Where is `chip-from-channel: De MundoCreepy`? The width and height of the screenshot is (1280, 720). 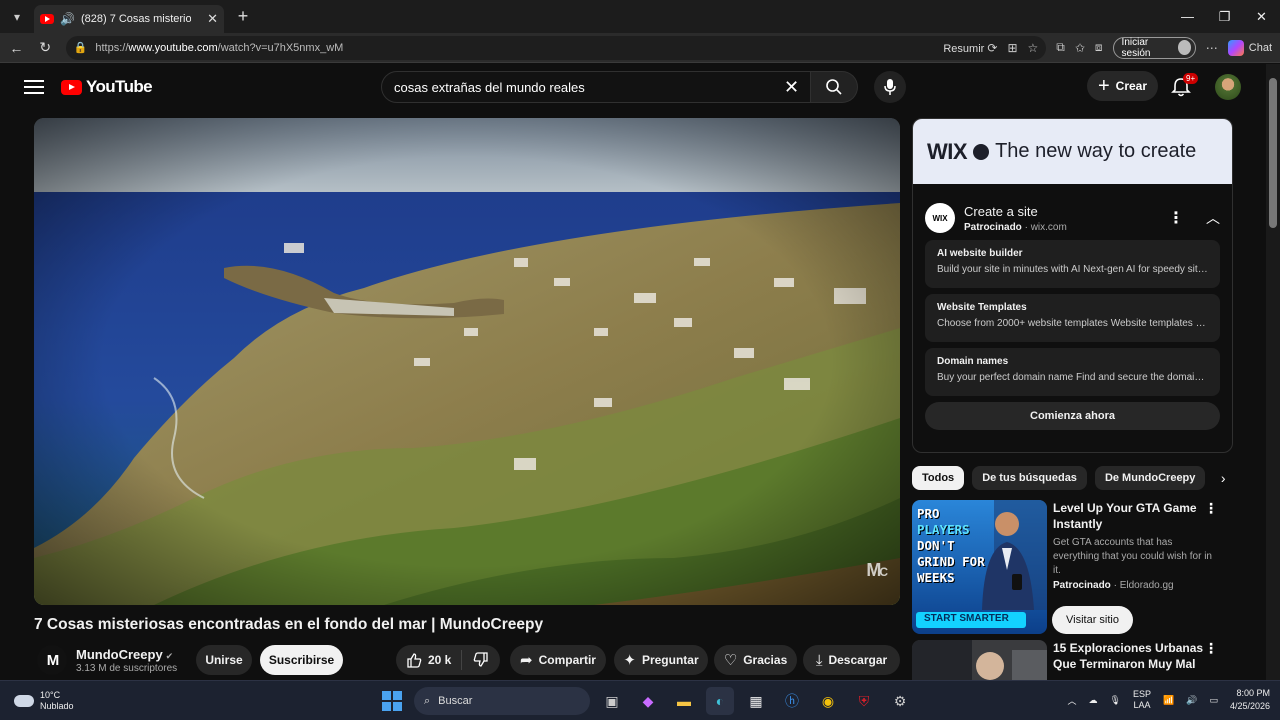
chip-from-channel: De MundoCreepy is located at coordinates (1150, 478).